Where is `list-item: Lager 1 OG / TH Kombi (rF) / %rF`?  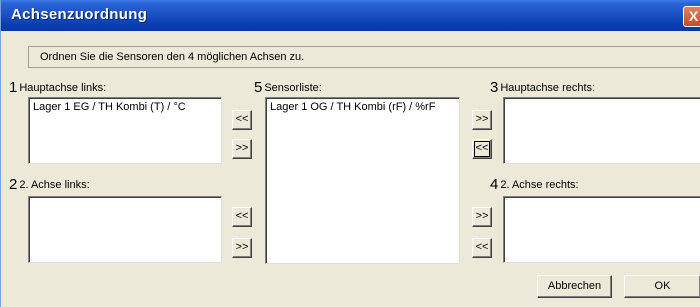
list-item: Lager 1 OG / TH Kombi (rF) / %rF is located at coordinates (352, 107).